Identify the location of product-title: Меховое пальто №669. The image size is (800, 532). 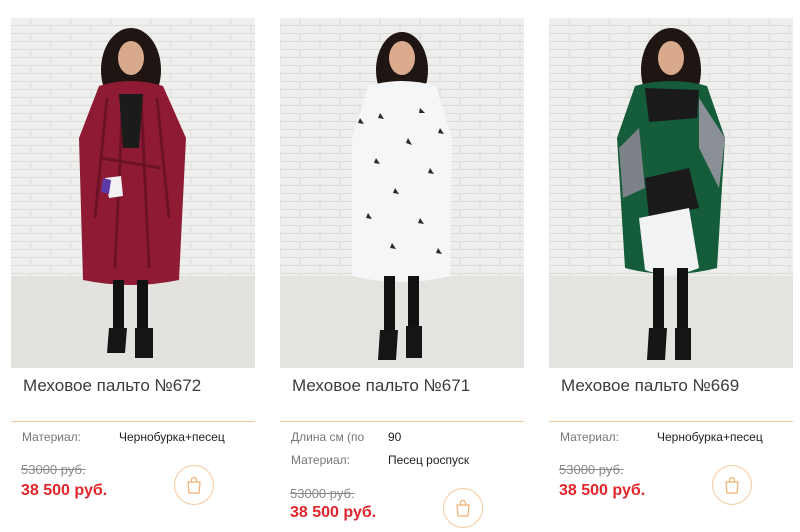
(650, 386).